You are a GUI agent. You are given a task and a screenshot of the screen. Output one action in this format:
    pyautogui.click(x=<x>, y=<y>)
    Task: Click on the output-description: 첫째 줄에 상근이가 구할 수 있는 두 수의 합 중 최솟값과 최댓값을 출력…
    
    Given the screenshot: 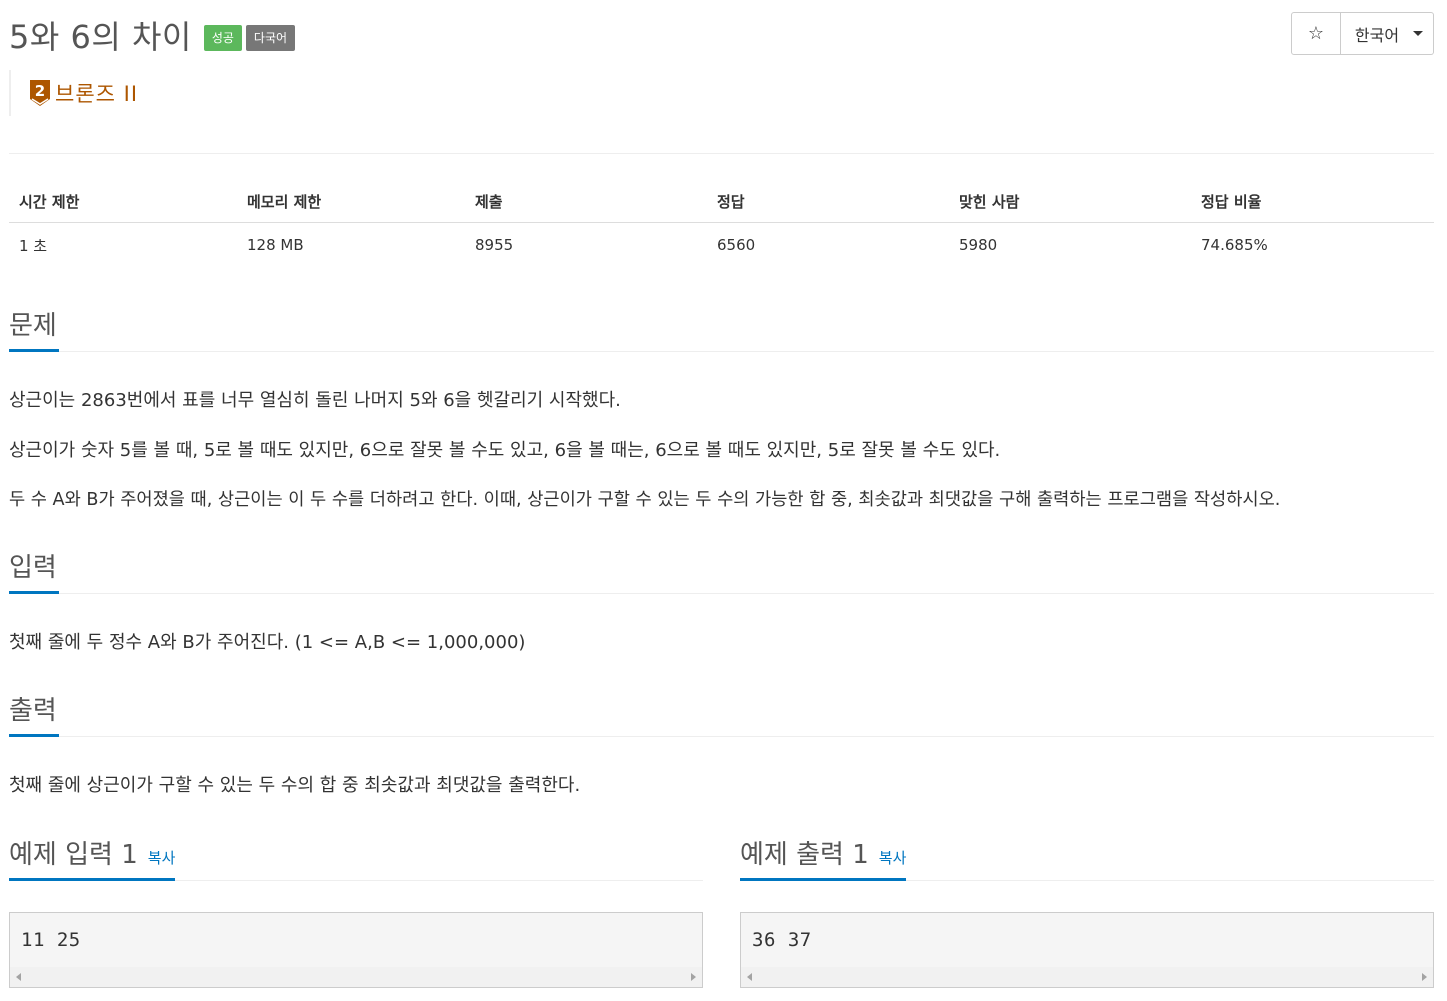 What is the action you would take?
    pyautogui.click(x=295, y=785)
    